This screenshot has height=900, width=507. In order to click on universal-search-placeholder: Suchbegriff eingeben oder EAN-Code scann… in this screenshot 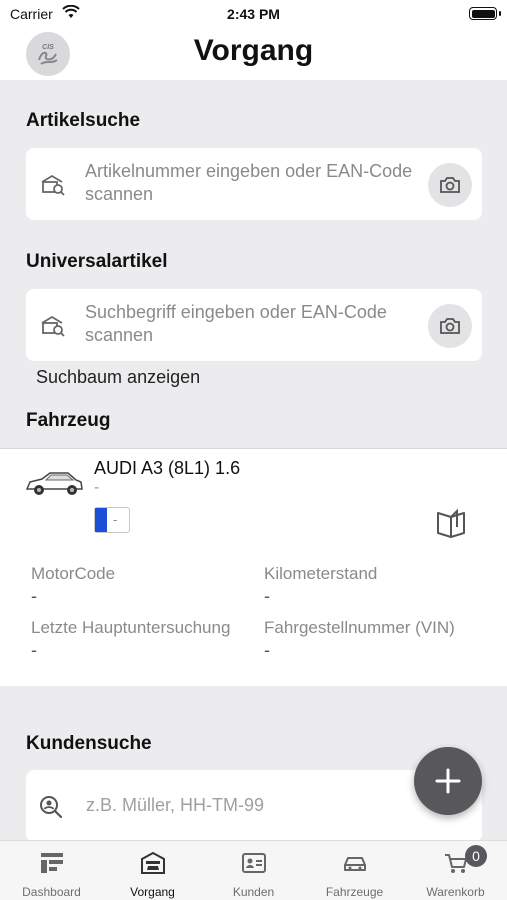, I will do `click(236, 323)`.